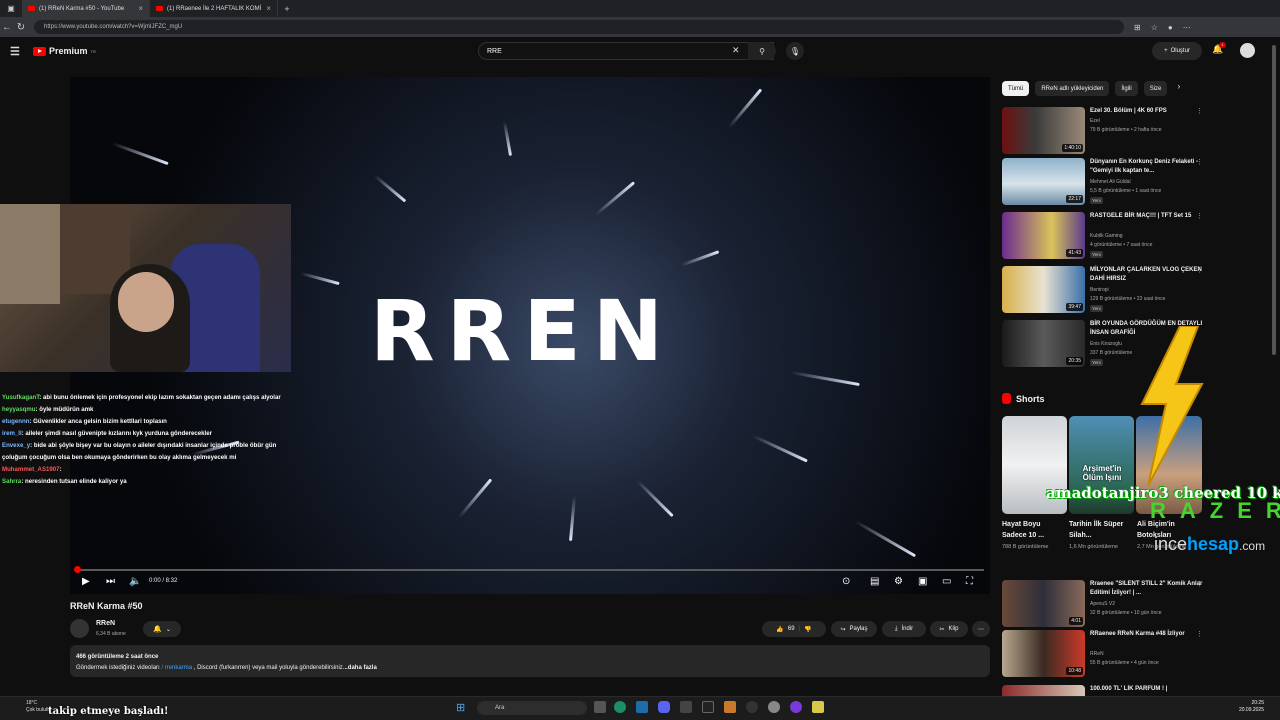  I want to click on video-title: 100.000 TL' LİK PARFÜM ! |, so click(1150, 689).